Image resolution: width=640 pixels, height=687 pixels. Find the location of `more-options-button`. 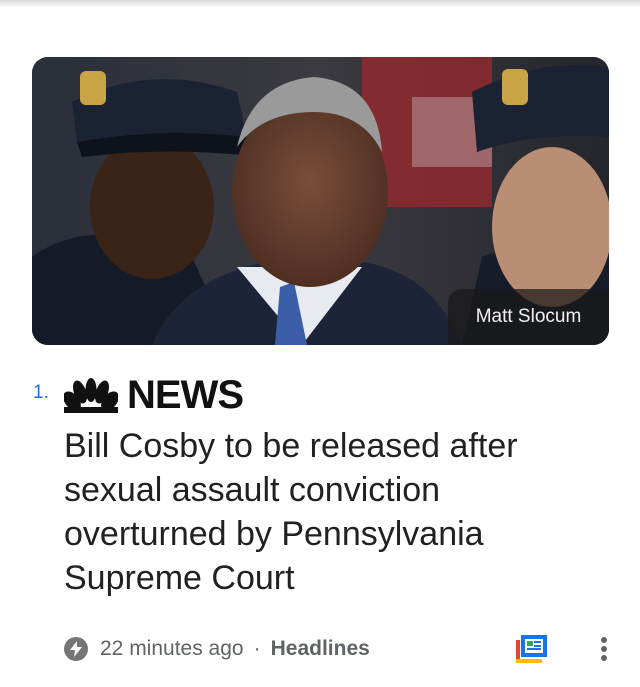

more-options-button is located at coordinates (604, 649).